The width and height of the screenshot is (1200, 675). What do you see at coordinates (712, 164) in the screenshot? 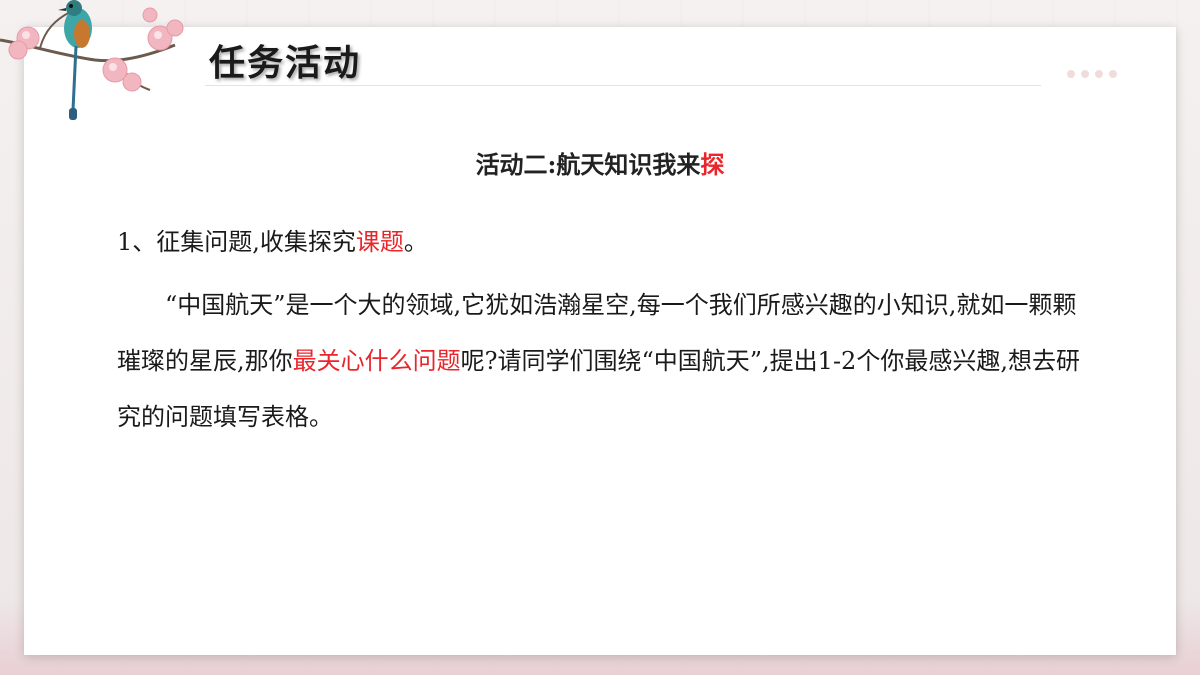
I see `activity-heading-highlight: 探` at bounding box center [712, 164].